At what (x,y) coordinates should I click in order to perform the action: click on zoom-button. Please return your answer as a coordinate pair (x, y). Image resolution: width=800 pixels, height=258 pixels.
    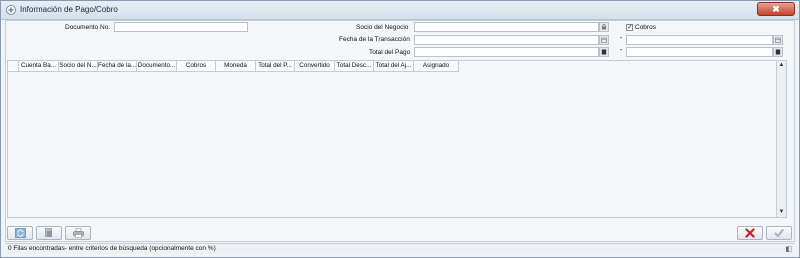
    Looking at the image, I should click on (49, 233).